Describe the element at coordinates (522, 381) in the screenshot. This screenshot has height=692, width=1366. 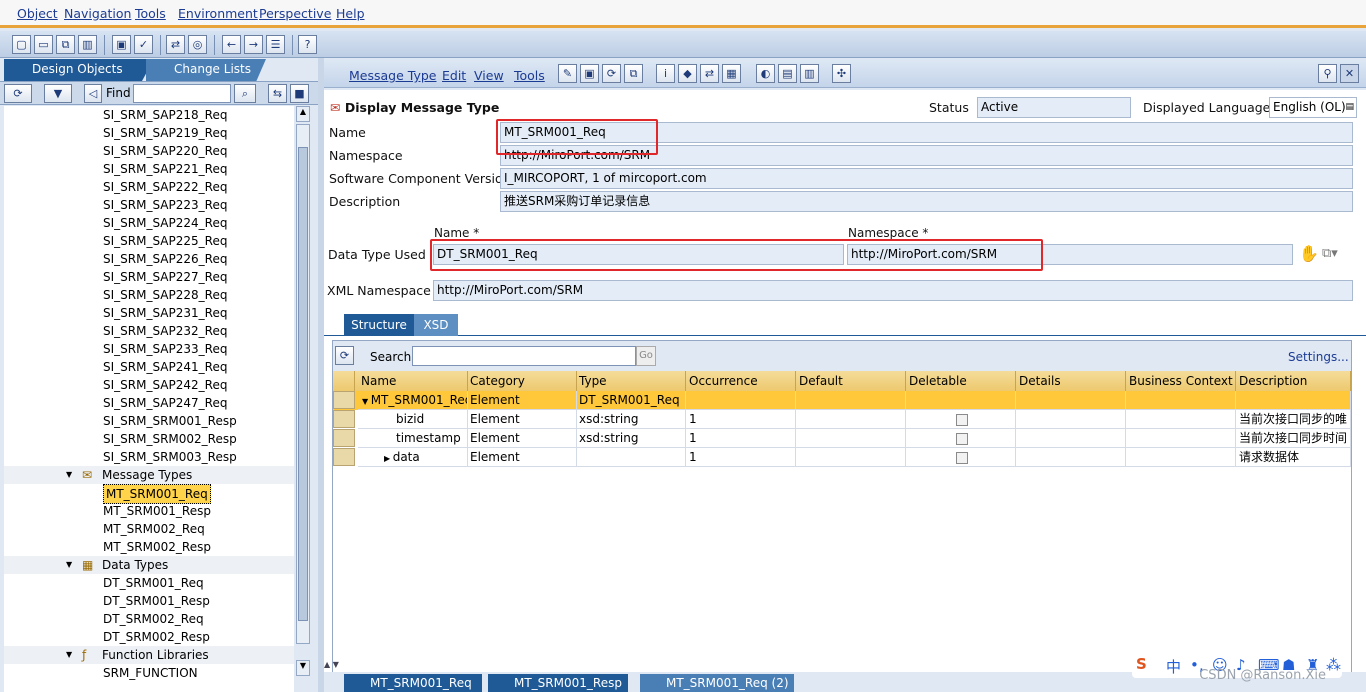
I see `column-header: Category` at that location.